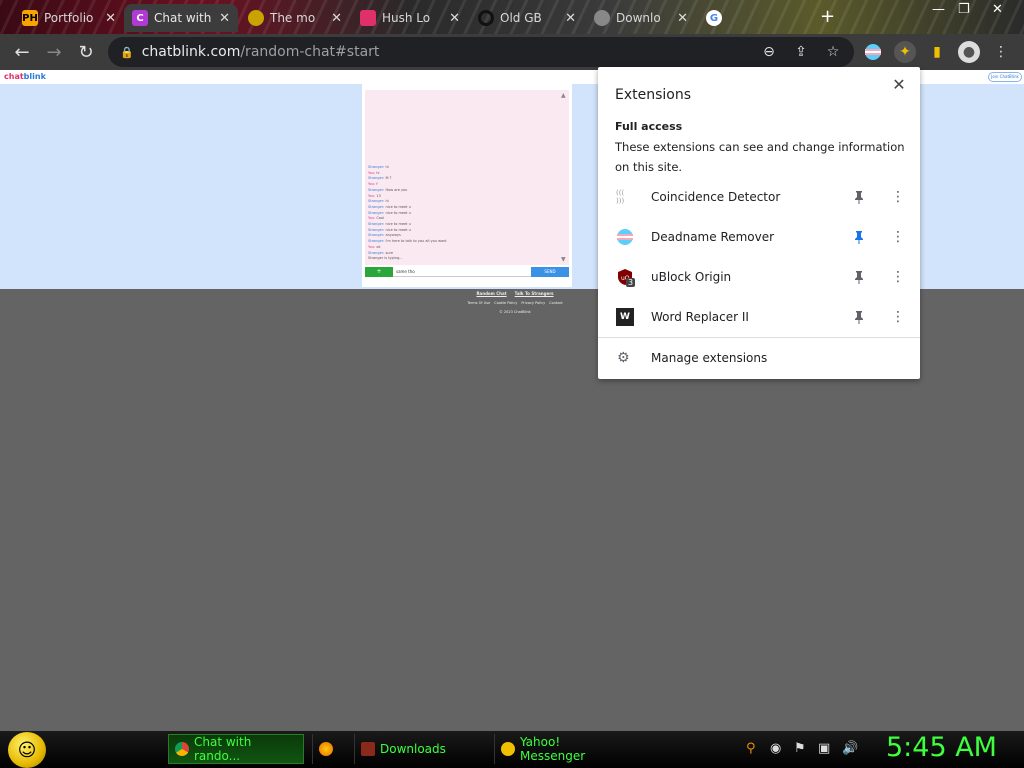  What do you see at coordinates (716, 197) in the screenshot?
I see `extension-name: Coincidence Detector` at bounding box center [716, 197].